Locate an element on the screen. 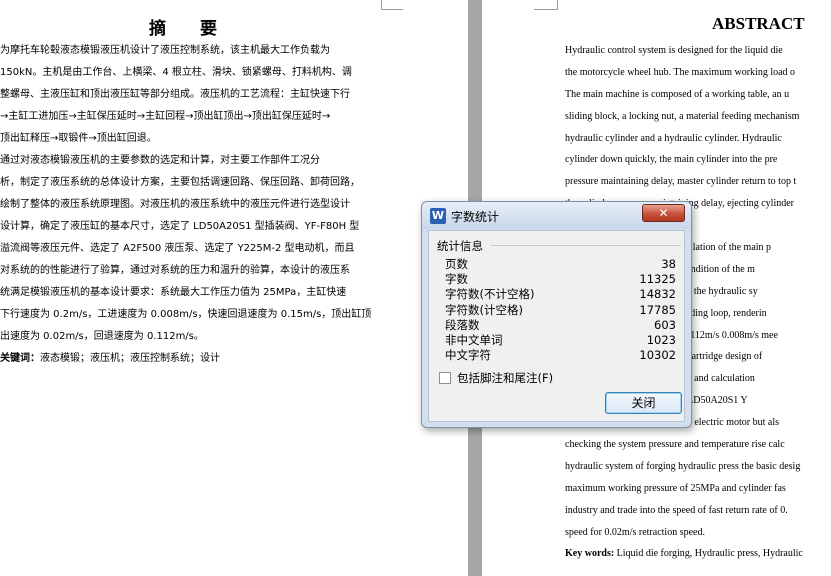 The height and width of the screenshot is (576, 831). statistics-group-label: 统计信息 is located at coordinates (460, 246).